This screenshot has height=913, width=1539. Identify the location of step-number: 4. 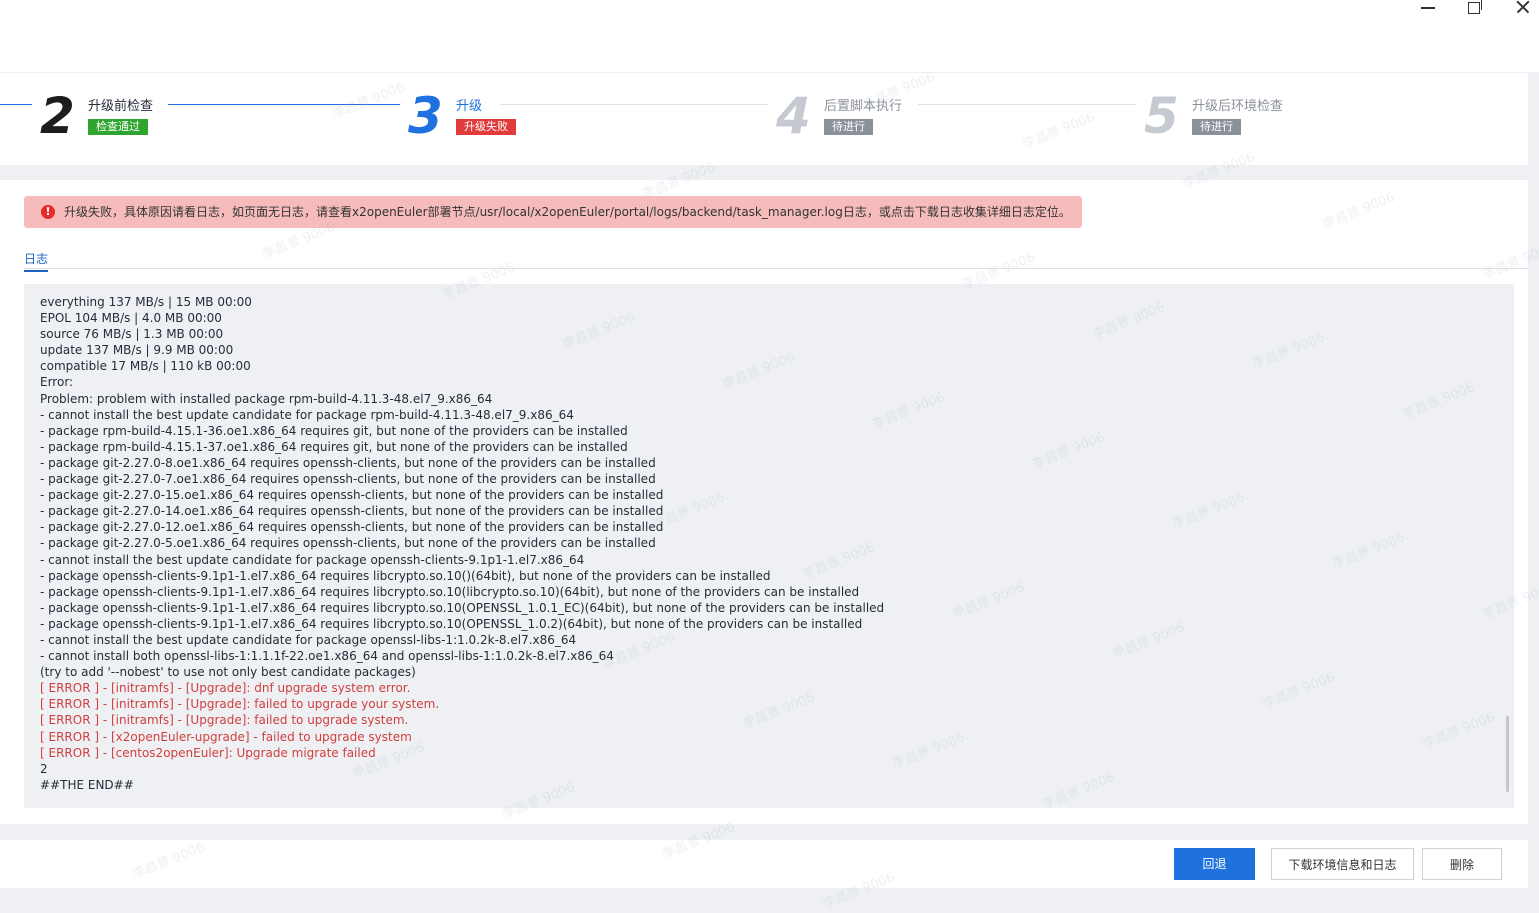
(793, 116).